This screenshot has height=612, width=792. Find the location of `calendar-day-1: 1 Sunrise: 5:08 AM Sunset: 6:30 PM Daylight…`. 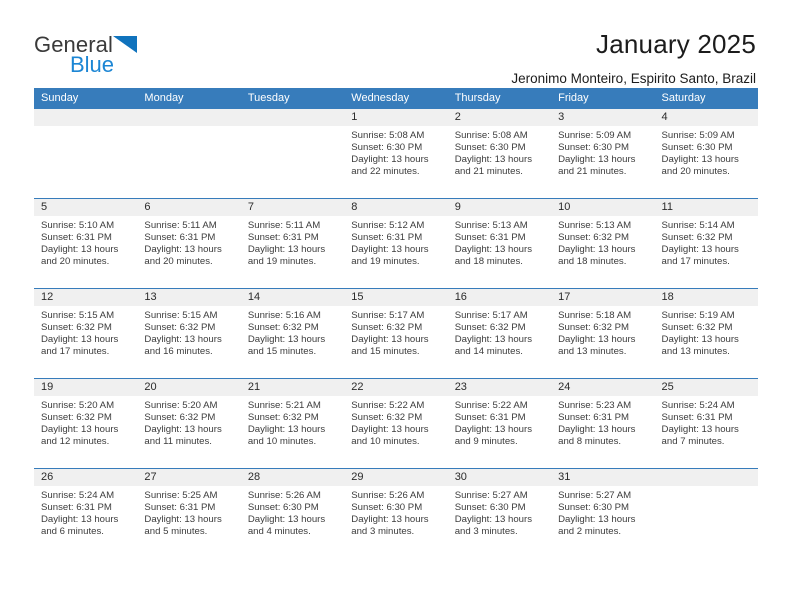

calendar-day-1: 1 Sunrise: 5:08 AM Sunset: 6:30 PM Daylight… is located at coordinates (396, 153).